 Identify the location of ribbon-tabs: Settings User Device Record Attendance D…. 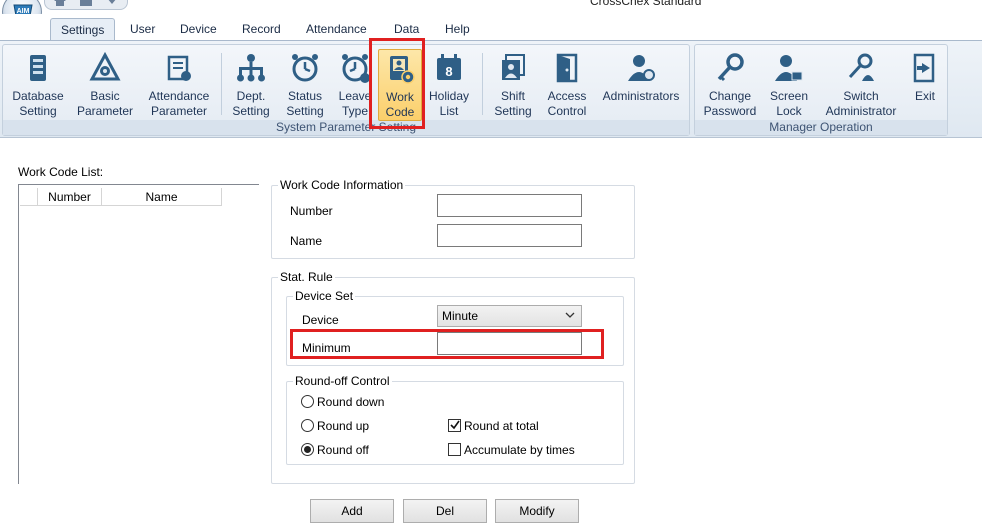
(491, 27).